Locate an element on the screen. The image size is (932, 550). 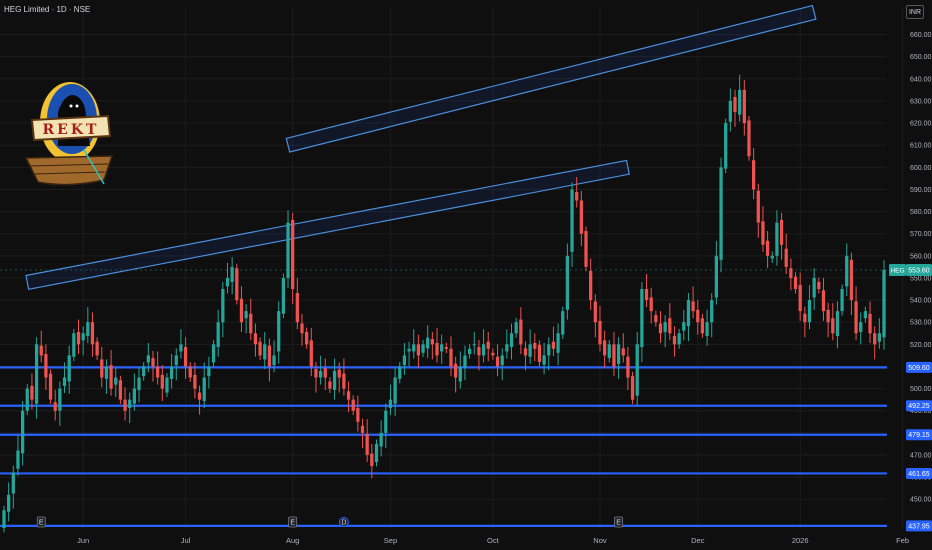
symbol-title: HEG Limited · 1D · NSE is located at coordinates (47, 9).